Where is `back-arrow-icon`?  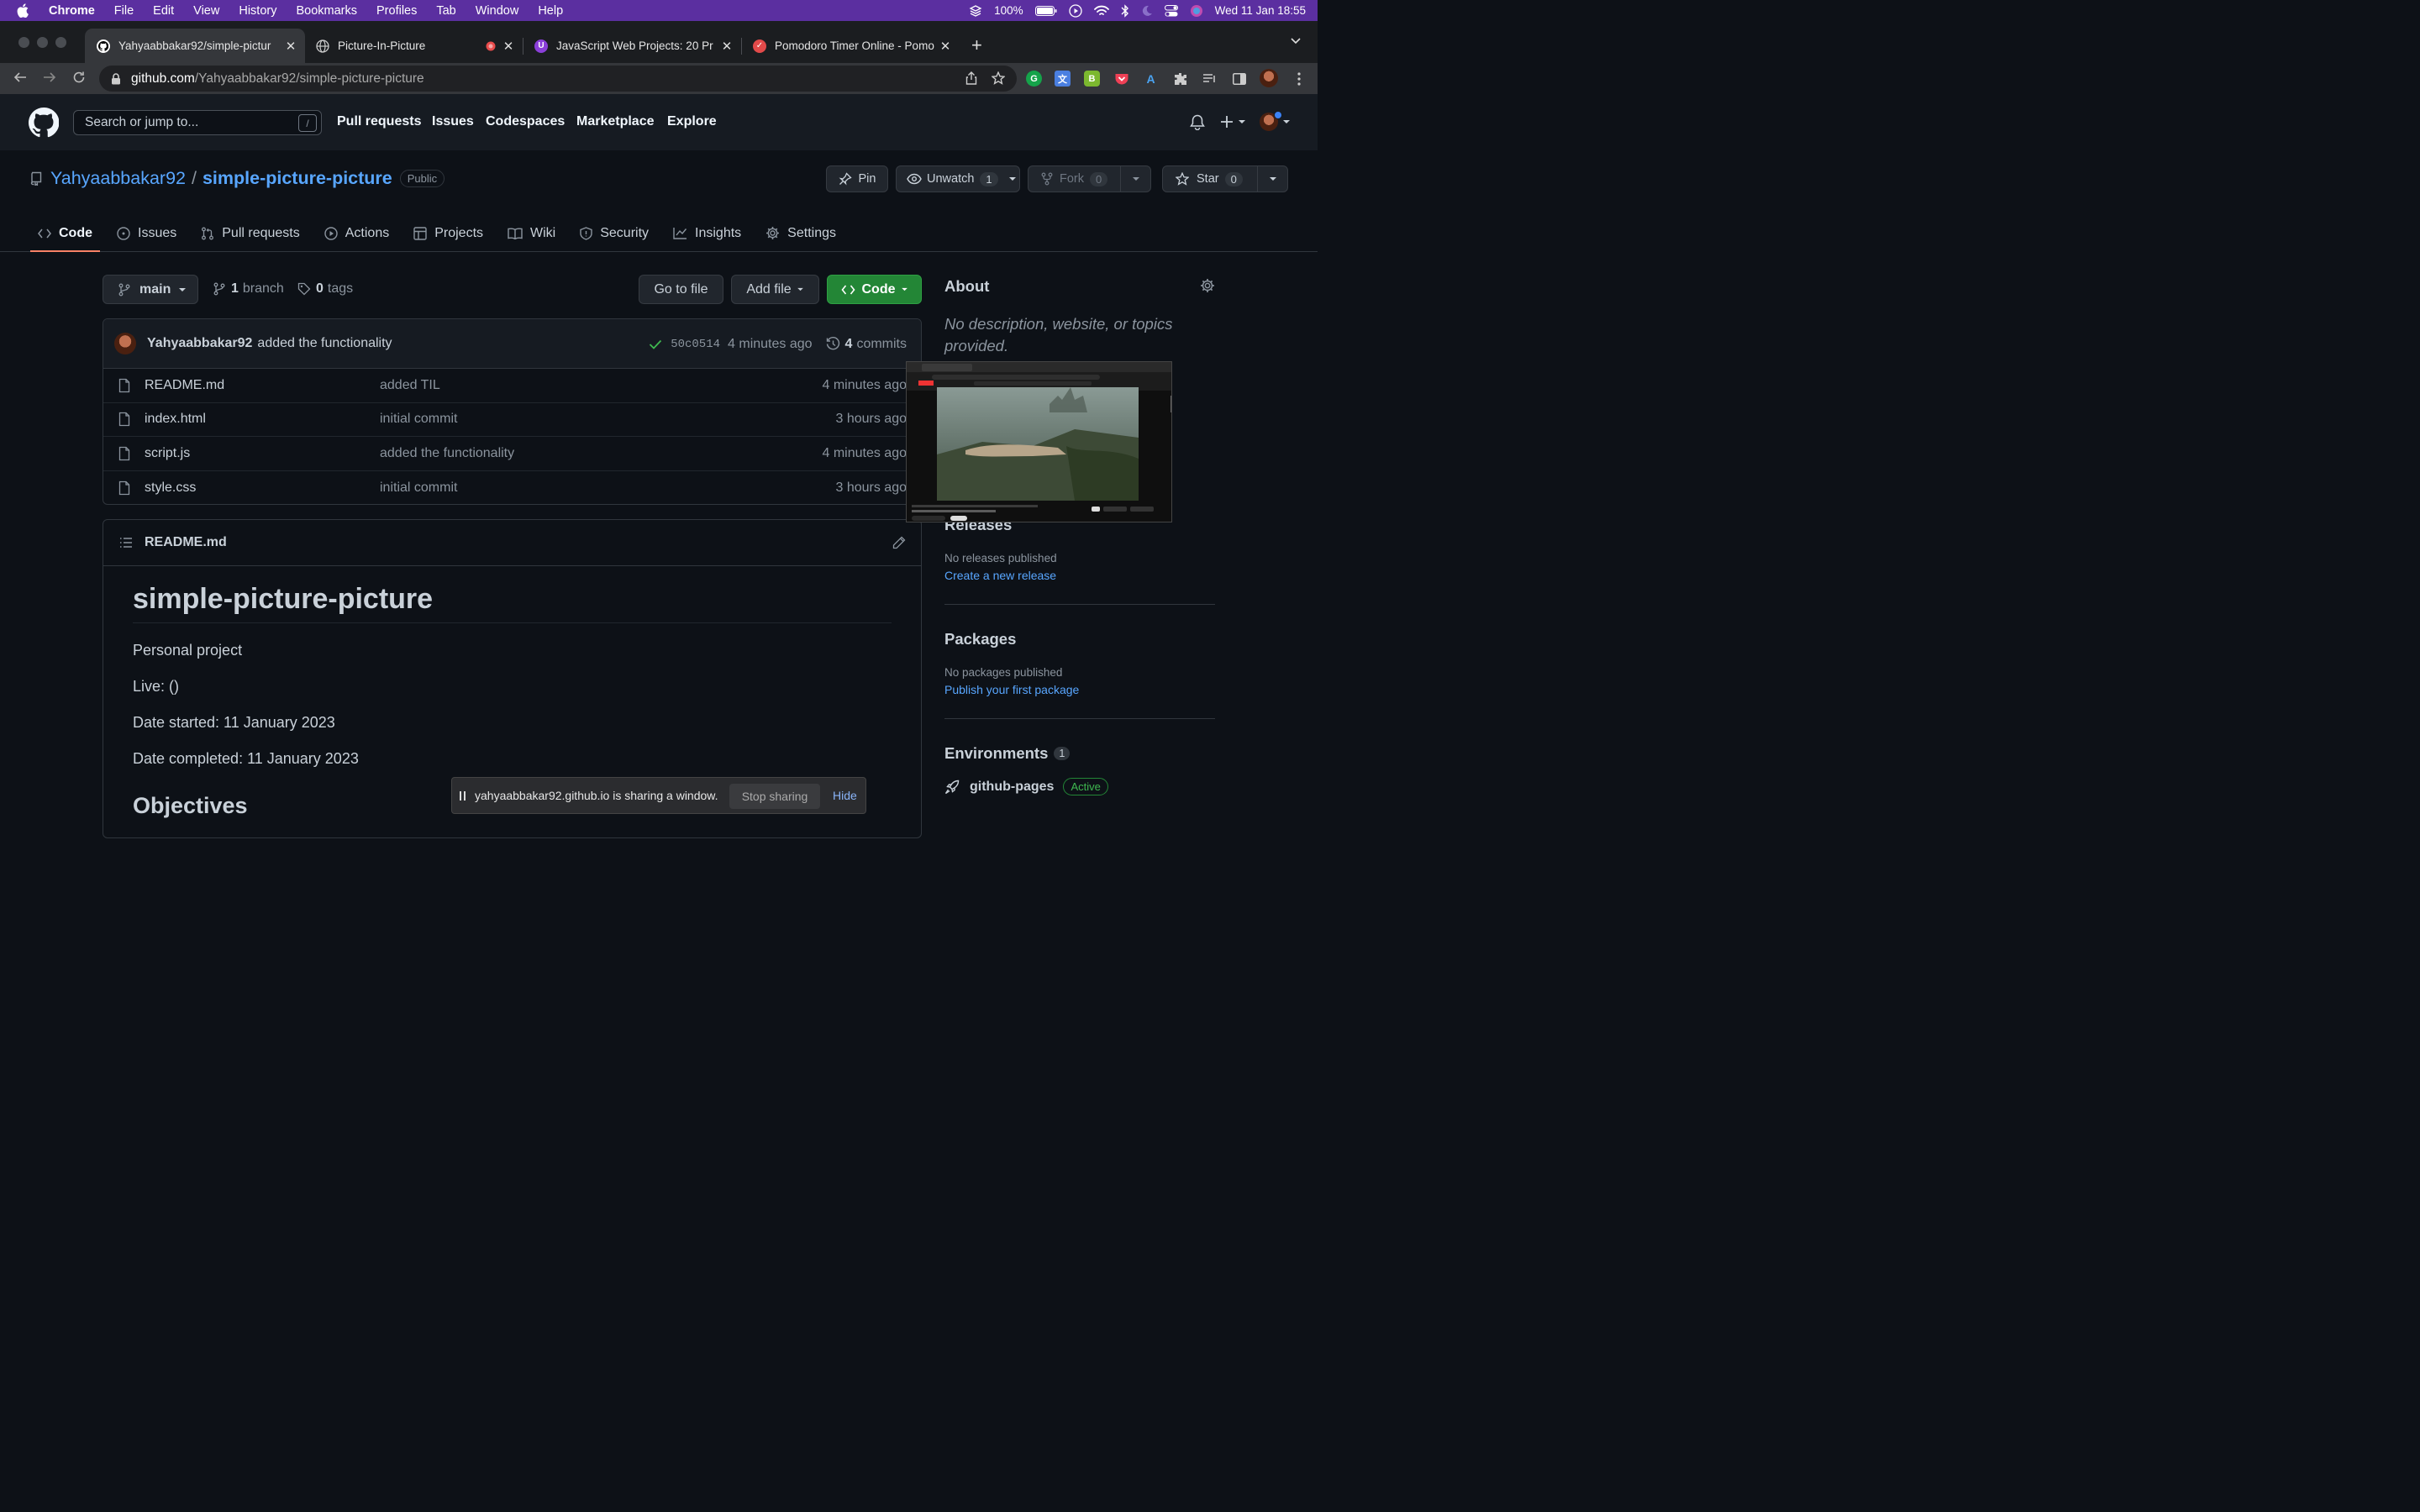
back-arrow-icon is located at coordinates (20, 77).